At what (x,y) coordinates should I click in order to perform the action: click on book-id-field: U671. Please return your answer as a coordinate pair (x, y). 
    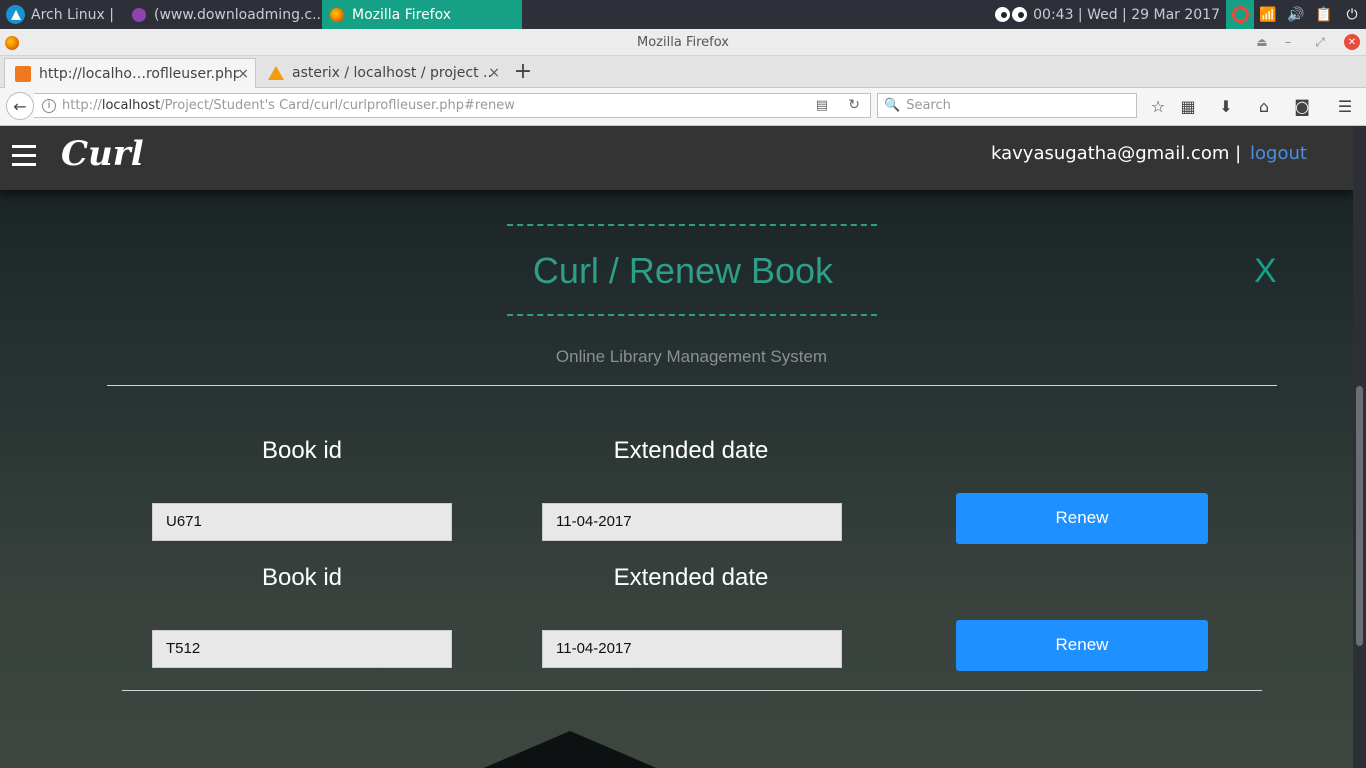
    Looking at the image, I should click on (302, 522).